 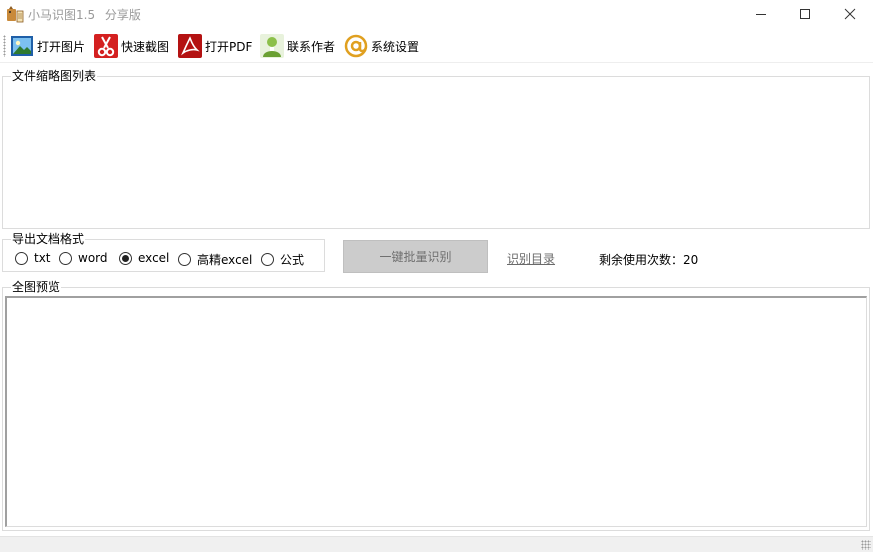 What do you see at coordinates (292, 260) in the screenshot?
I see `radio-formula-label: 公式` at bounding box center [292, 260].